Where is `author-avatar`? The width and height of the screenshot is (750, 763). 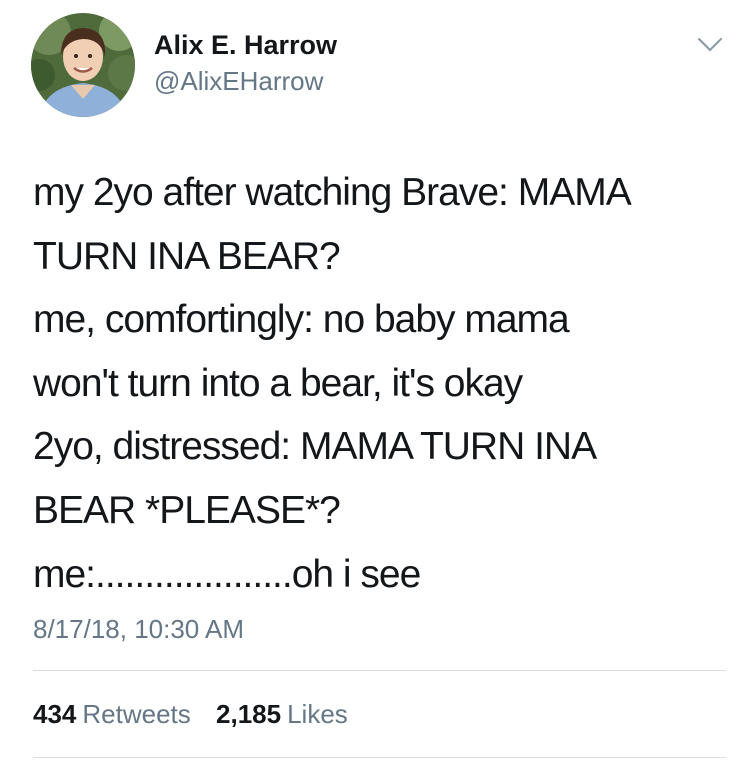 author-avatar is located at coordinates (83, 65).